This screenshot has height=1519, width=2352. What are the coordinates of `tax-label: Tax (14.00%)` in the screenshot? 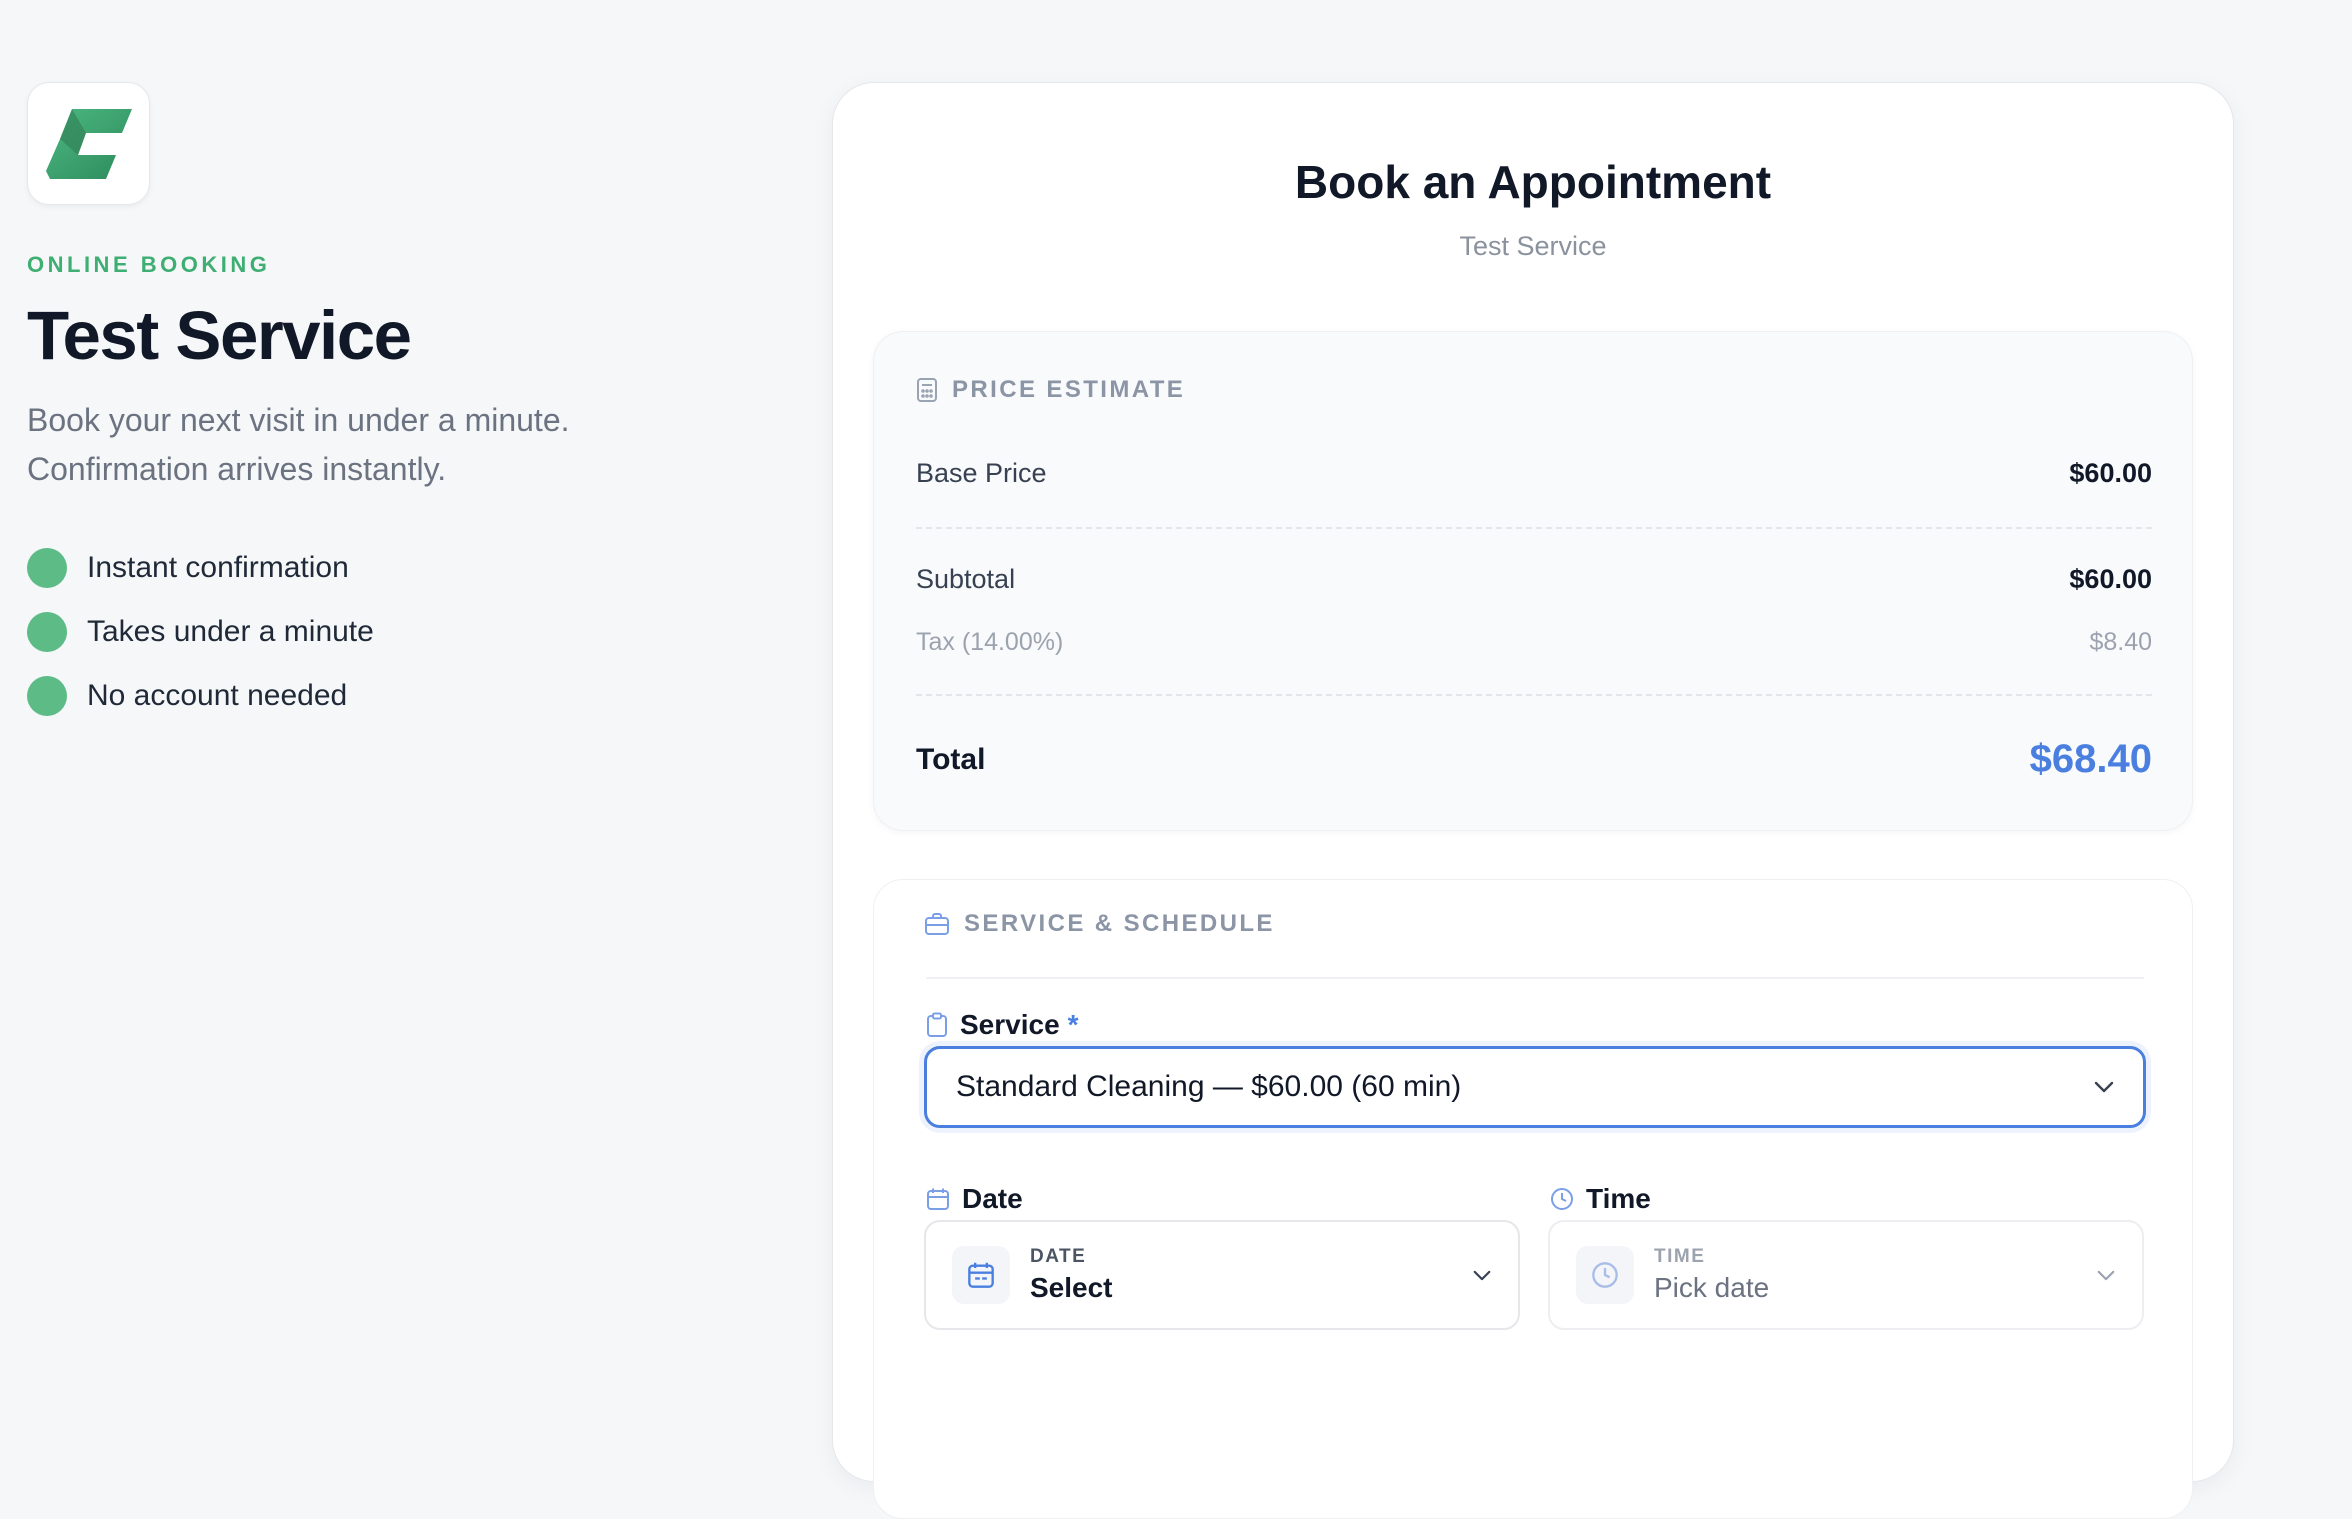 It's located at (990, 642).